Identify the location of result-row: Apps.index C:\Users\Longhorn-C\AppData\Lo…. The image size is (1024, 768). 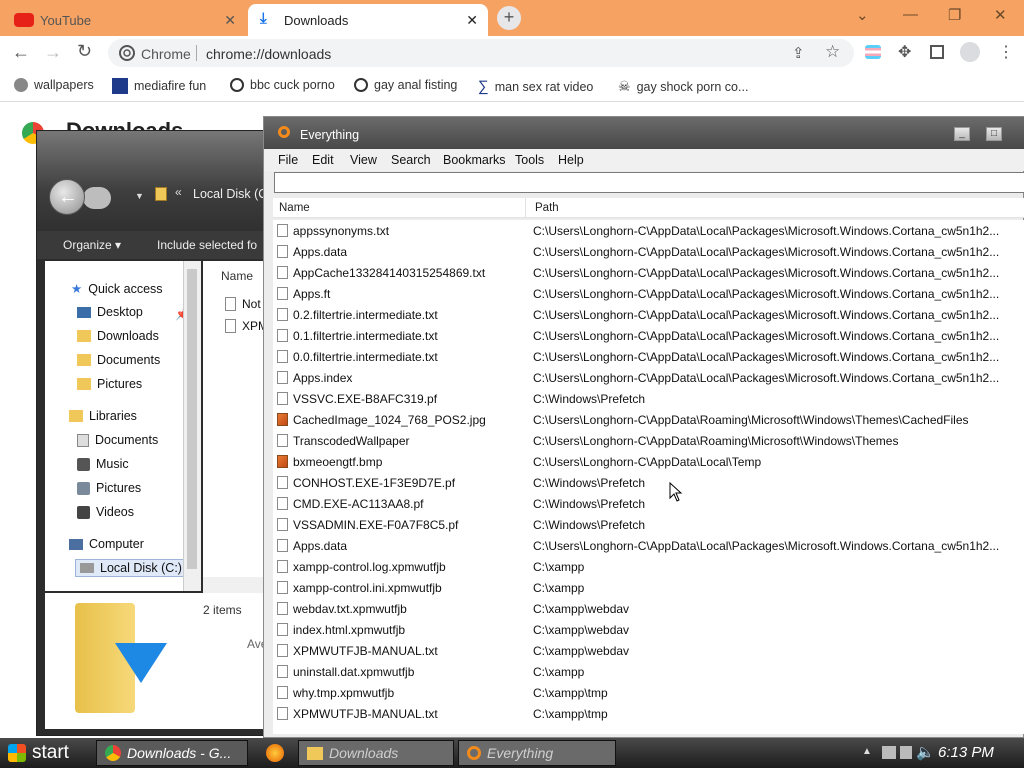
(648, 377).